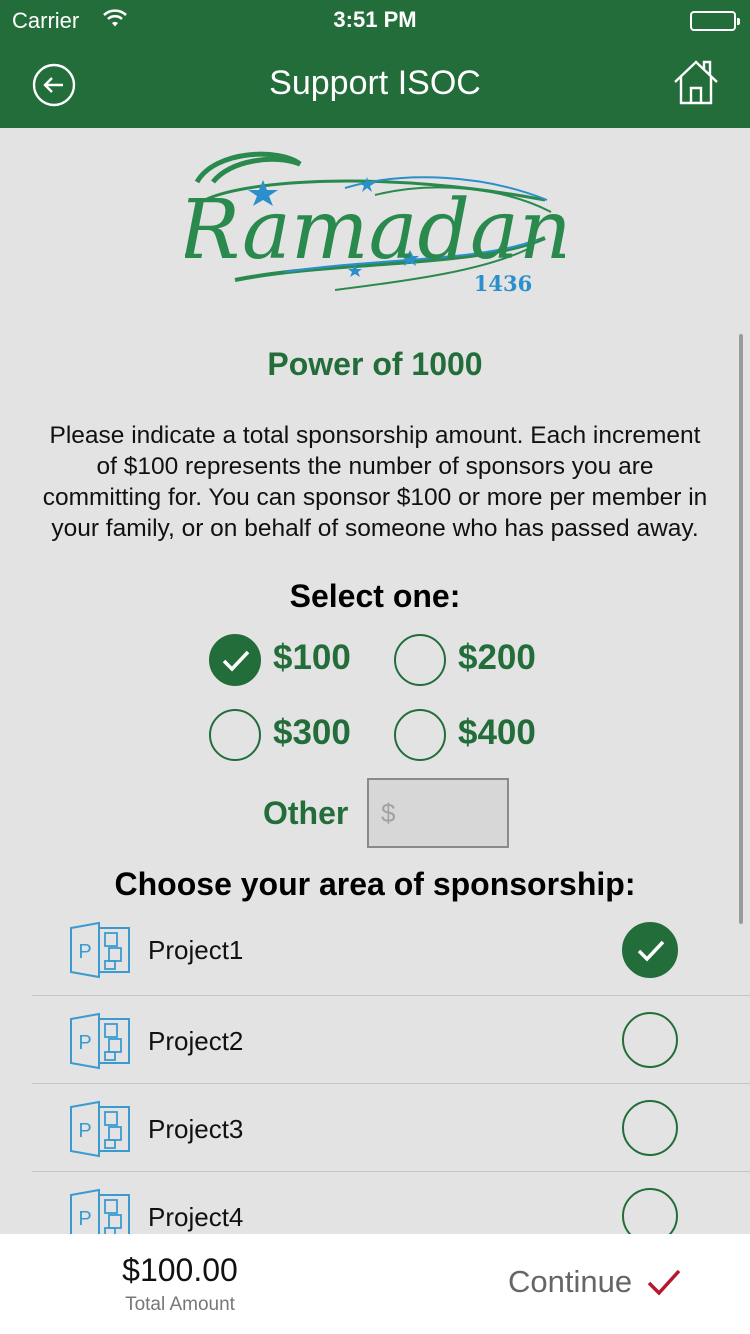 The height and width of the screenshot is (1334, 750). Describe the element at coordinates (196, 1129) in the screenshot. I see `project-label: Project3` at that location.